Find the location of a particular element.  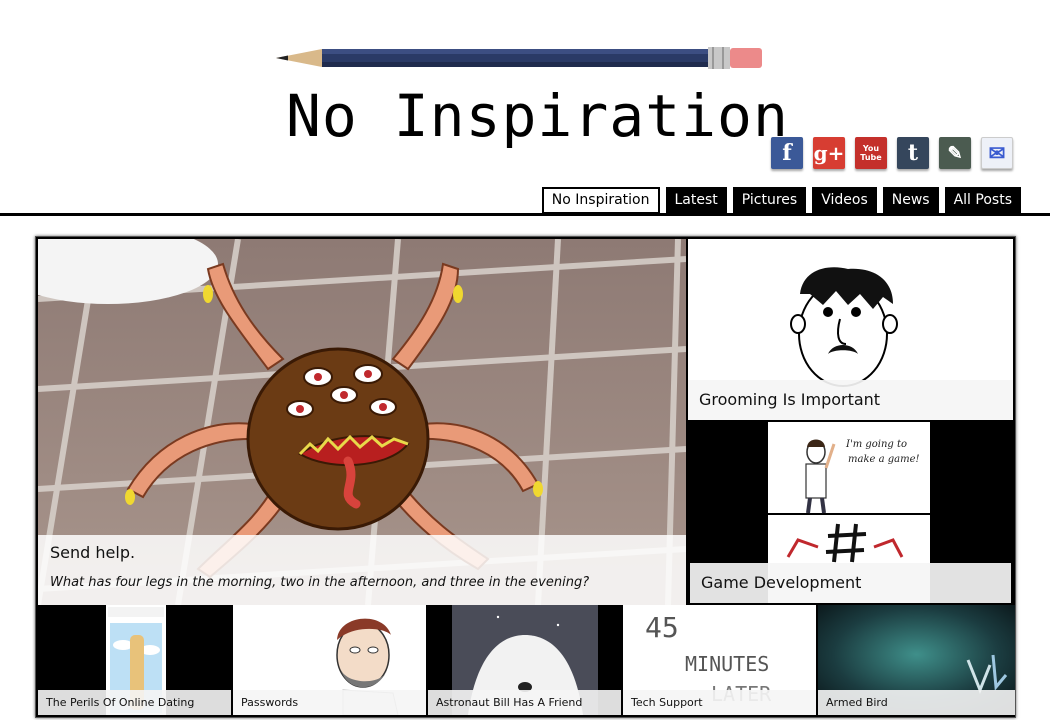

tab-news: News is located at coordinates (910, 200).